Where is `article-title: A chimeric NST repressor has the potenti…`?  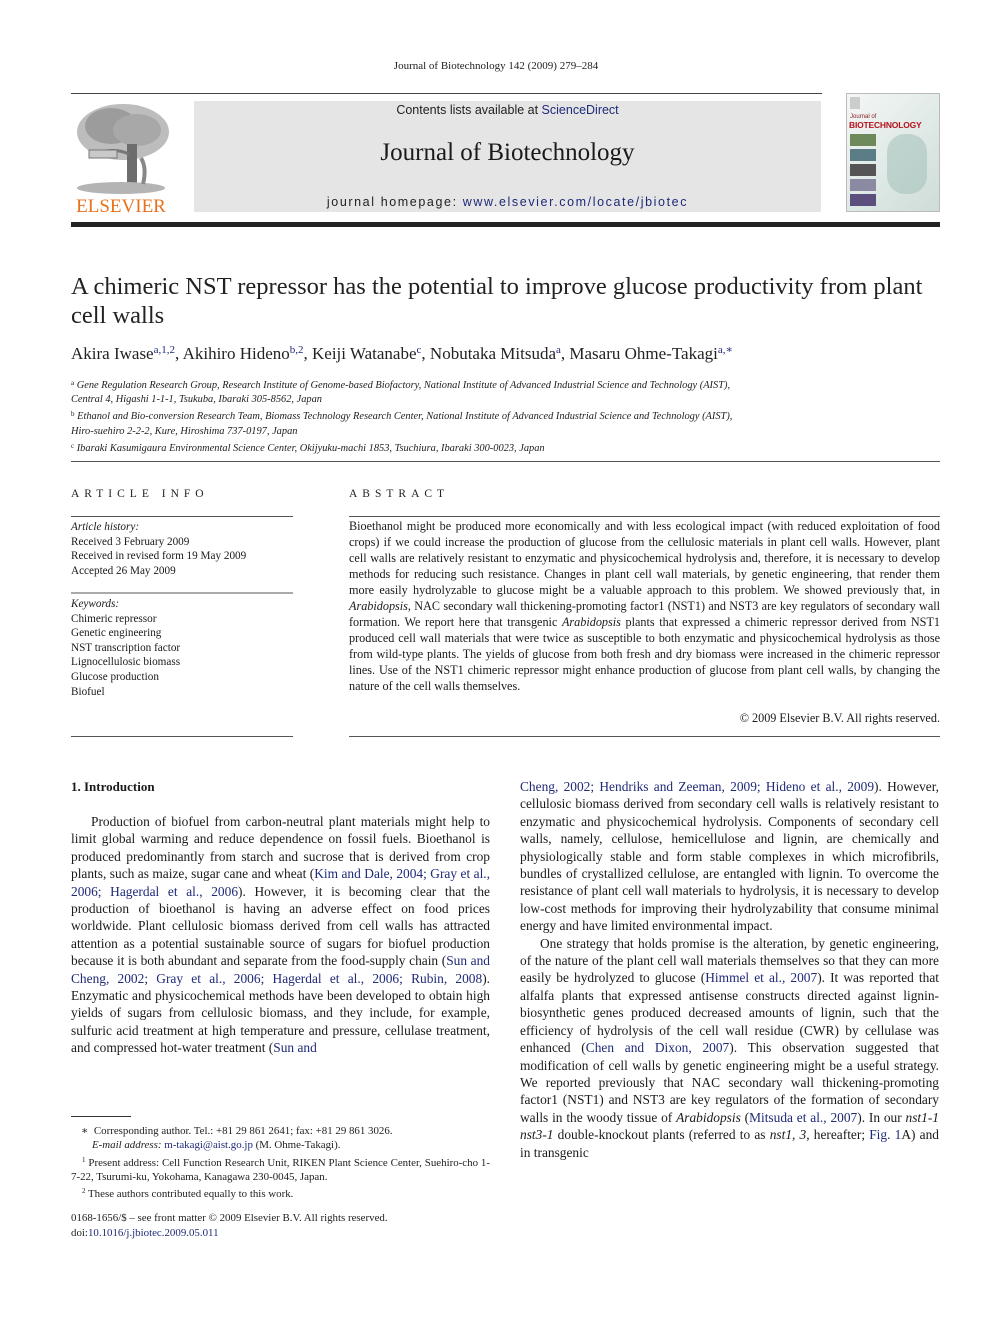 article-title: A chimeric NST repressor has the potenti… is located at coordinates (497, 301).